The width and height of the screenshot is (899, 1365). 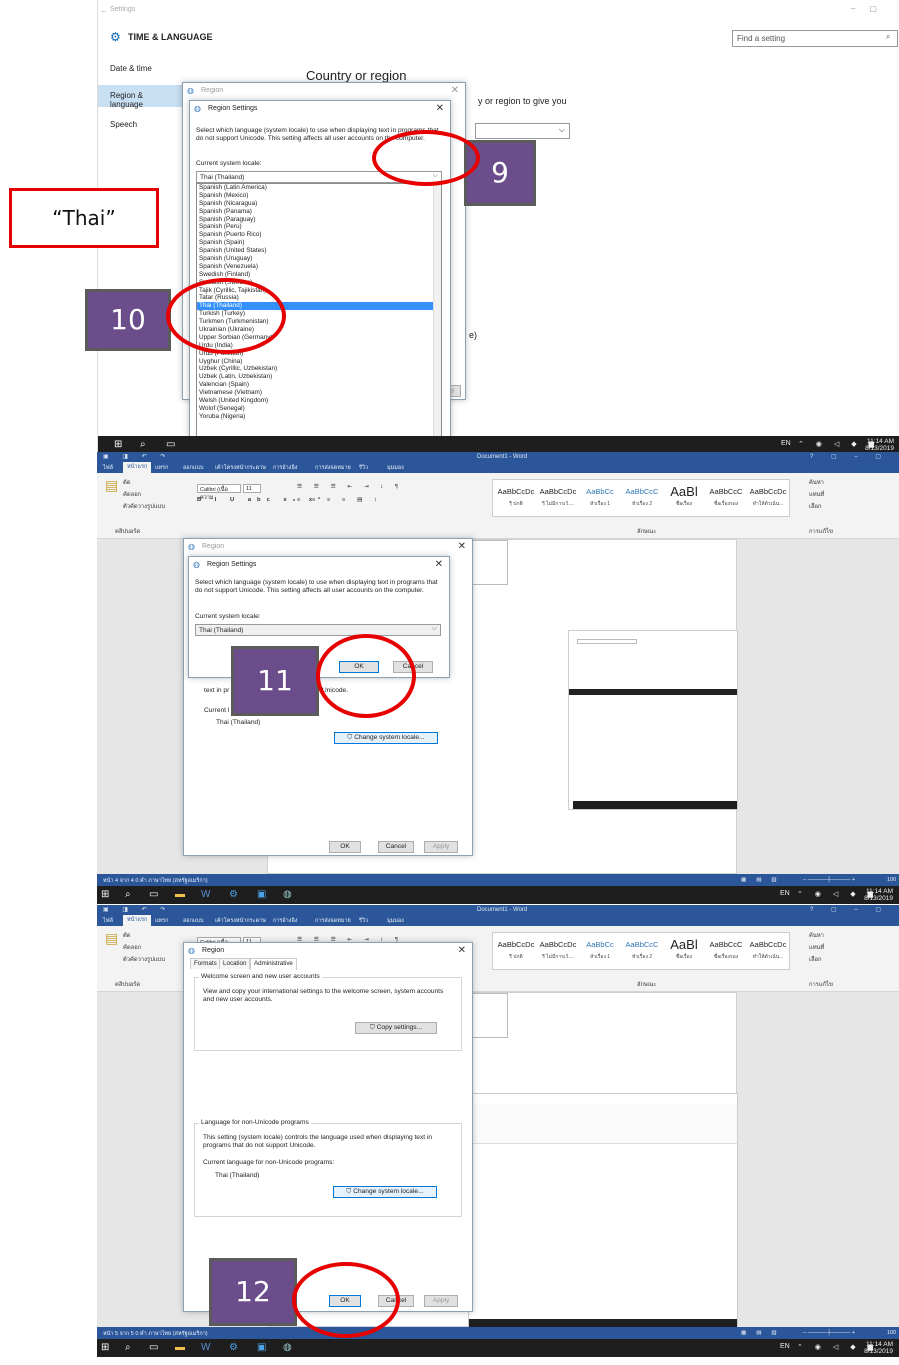 I want to click on region-app-icon: ◍, so click(x=287, y=1347).